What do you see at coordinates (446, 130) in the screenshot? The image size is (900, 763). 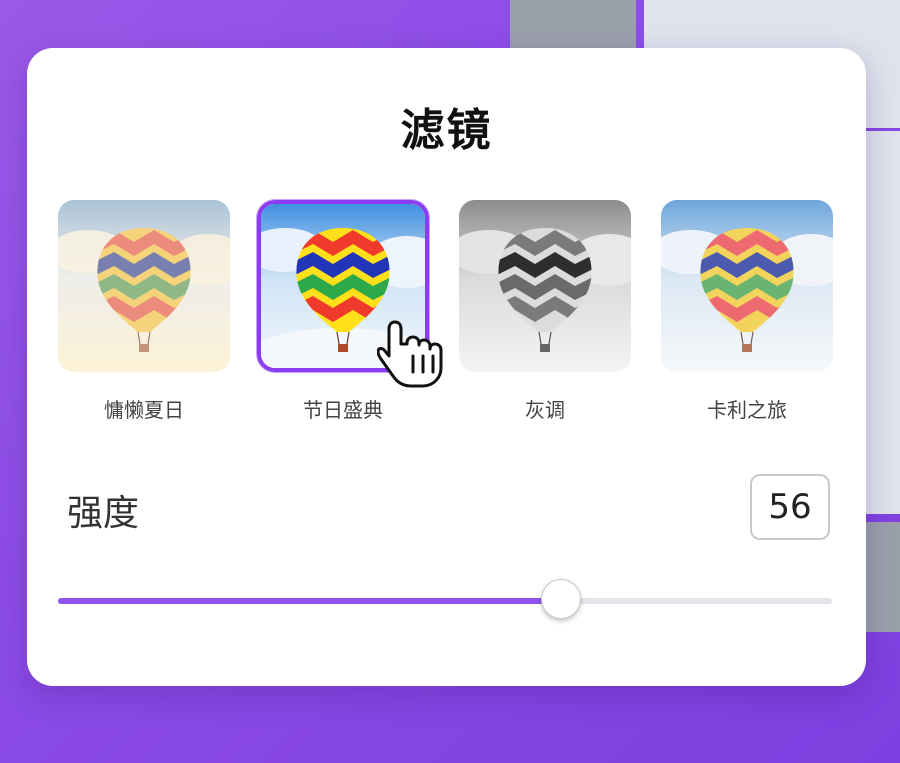 I see `panel-title: 滤镜` at bounding box center [446, 130].